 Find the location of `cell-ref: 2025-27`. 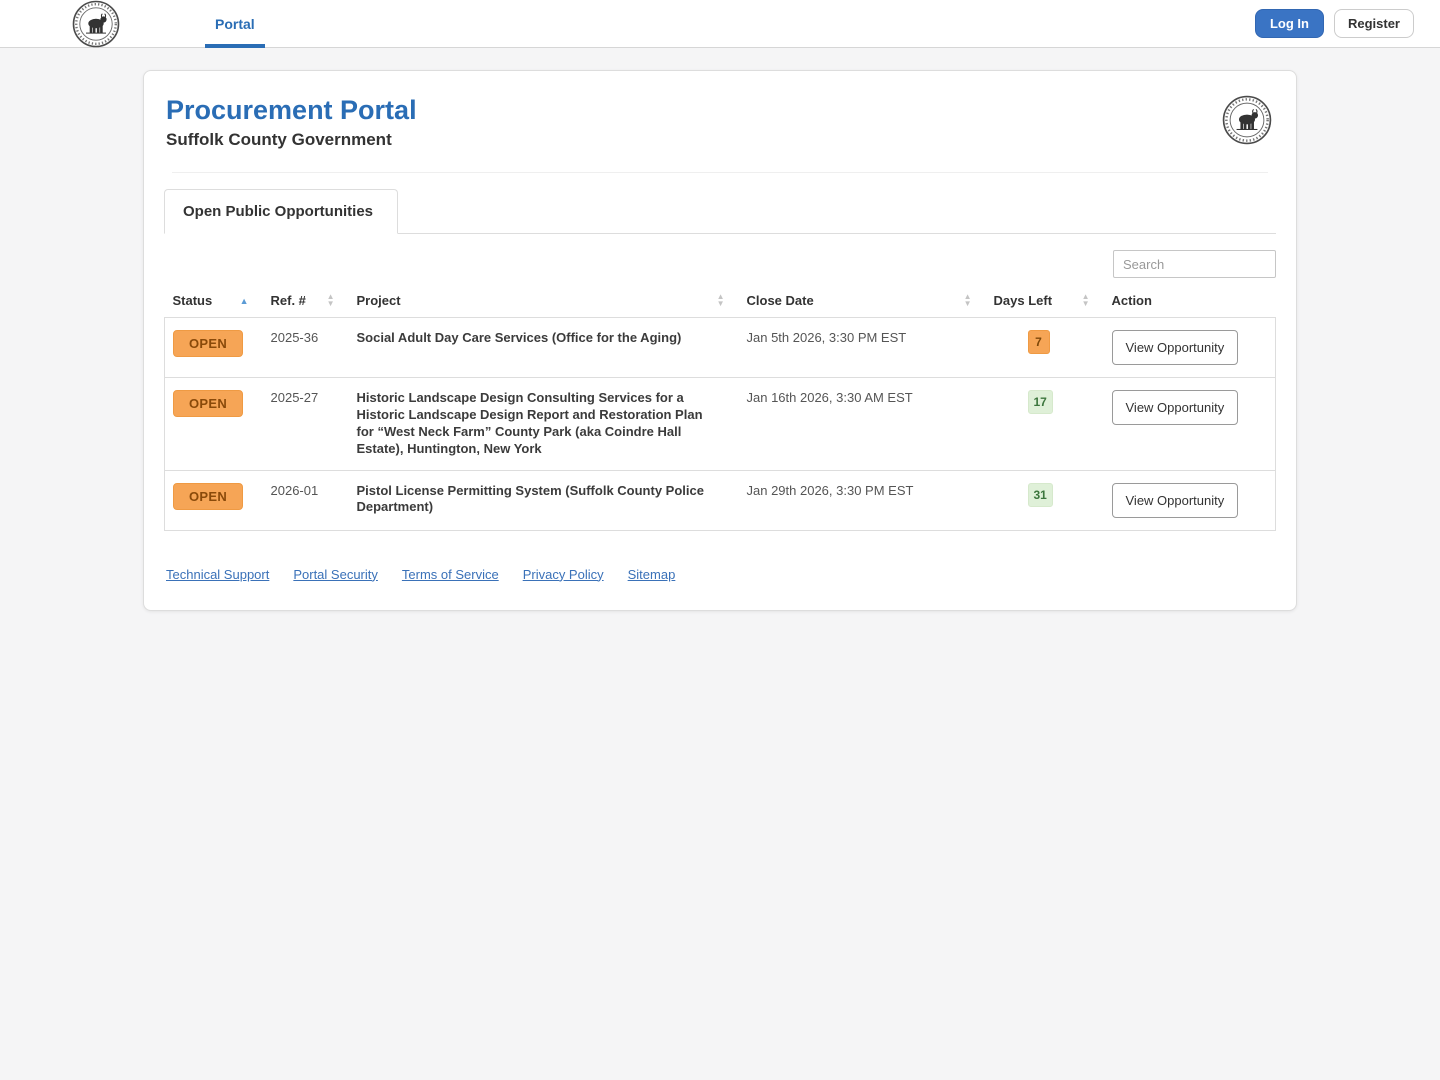

cell-ref: 2025-27 is located at coordinates (305, 424).